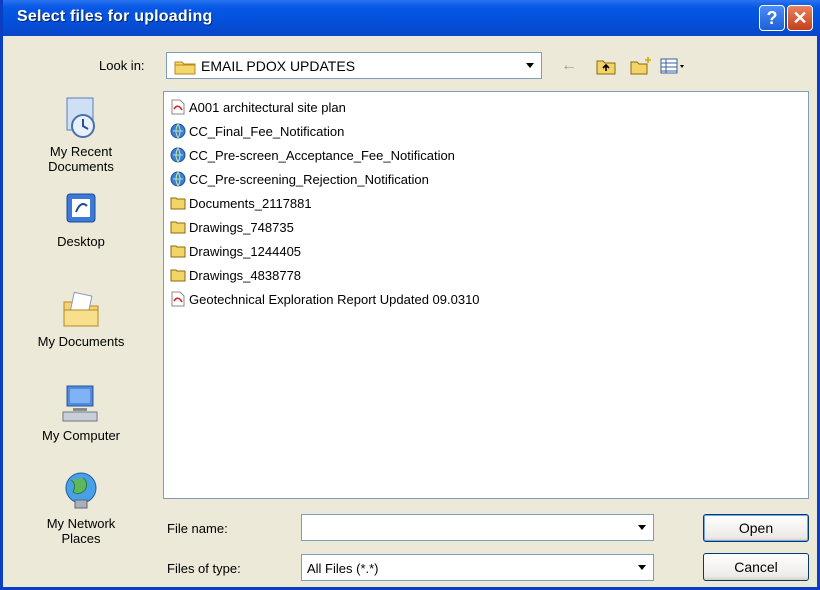 The height and width of the screenshot is (590, 820). What do you see at coordinates (642, 567) in the screenshot?
I see `files-of-type-dropdown-arrow-icon` at bounding box center [642, 567].